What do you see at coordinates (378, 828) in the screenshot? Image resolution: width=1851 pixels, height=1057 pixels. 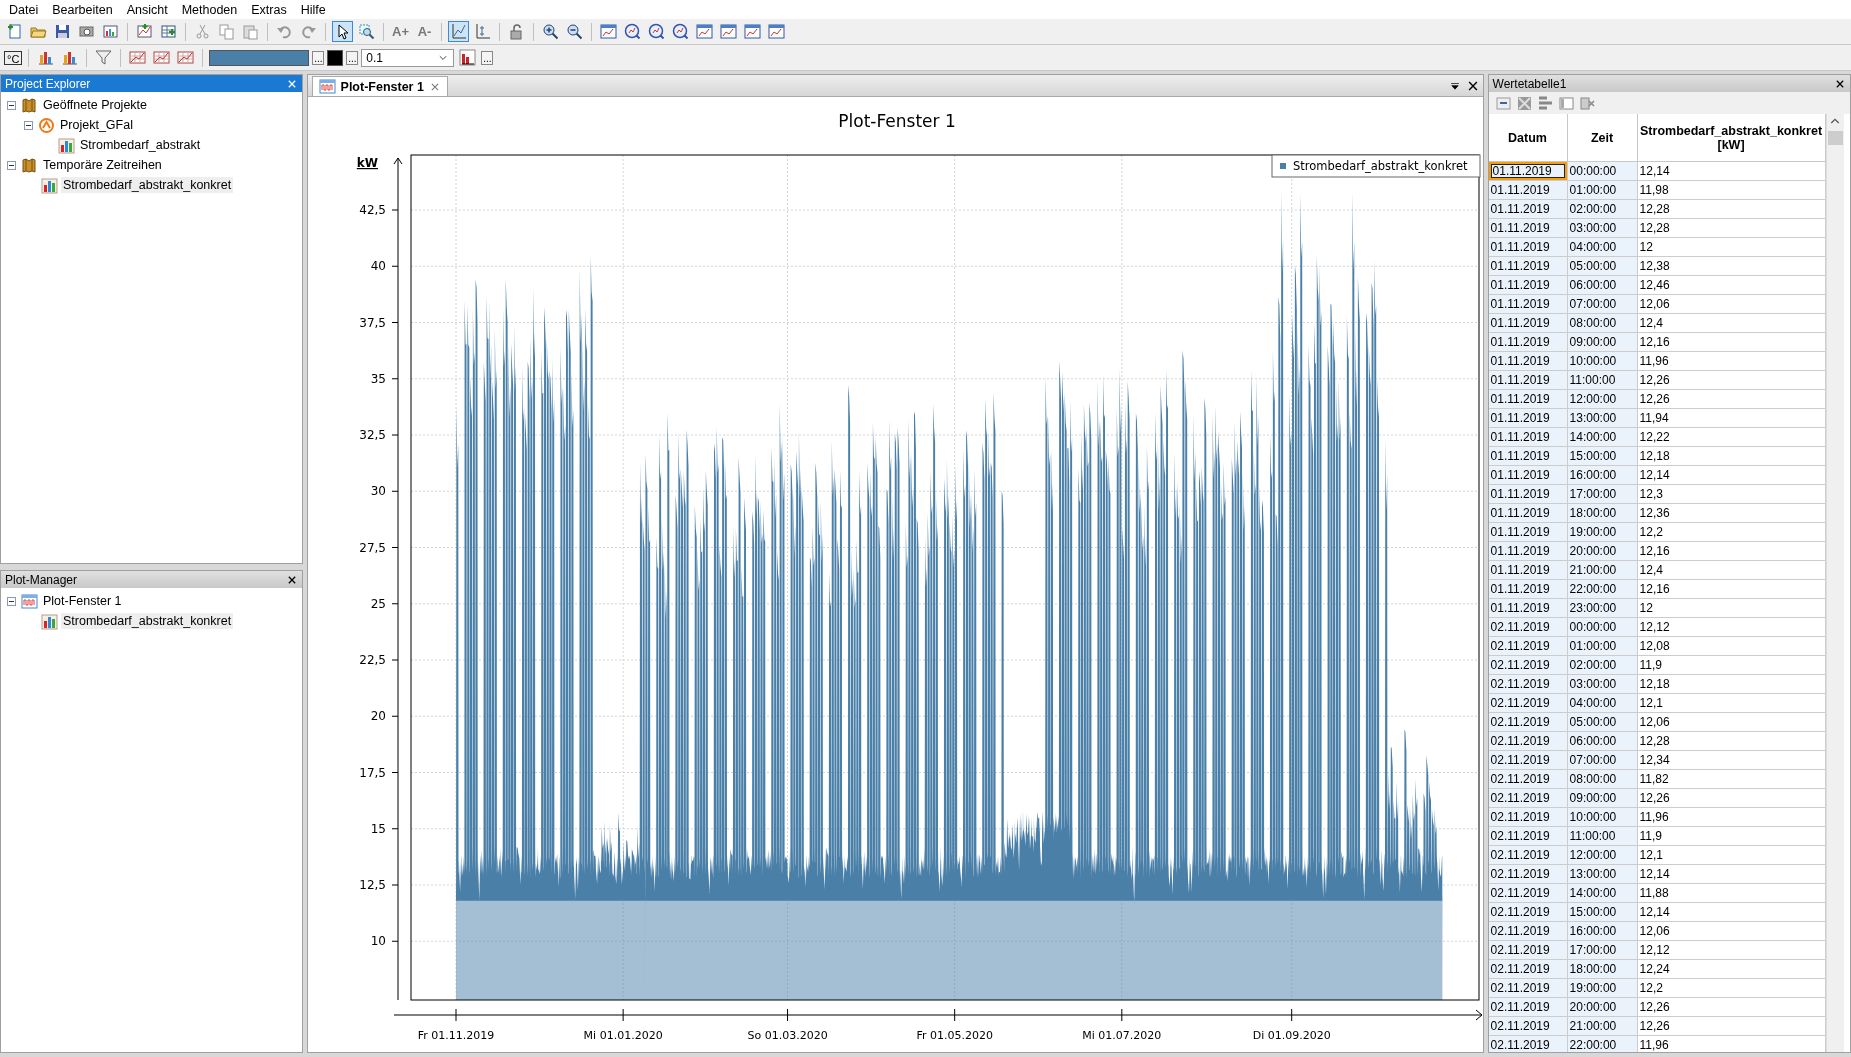 I see `axis-label: 15` at bounding box center [378, 828].